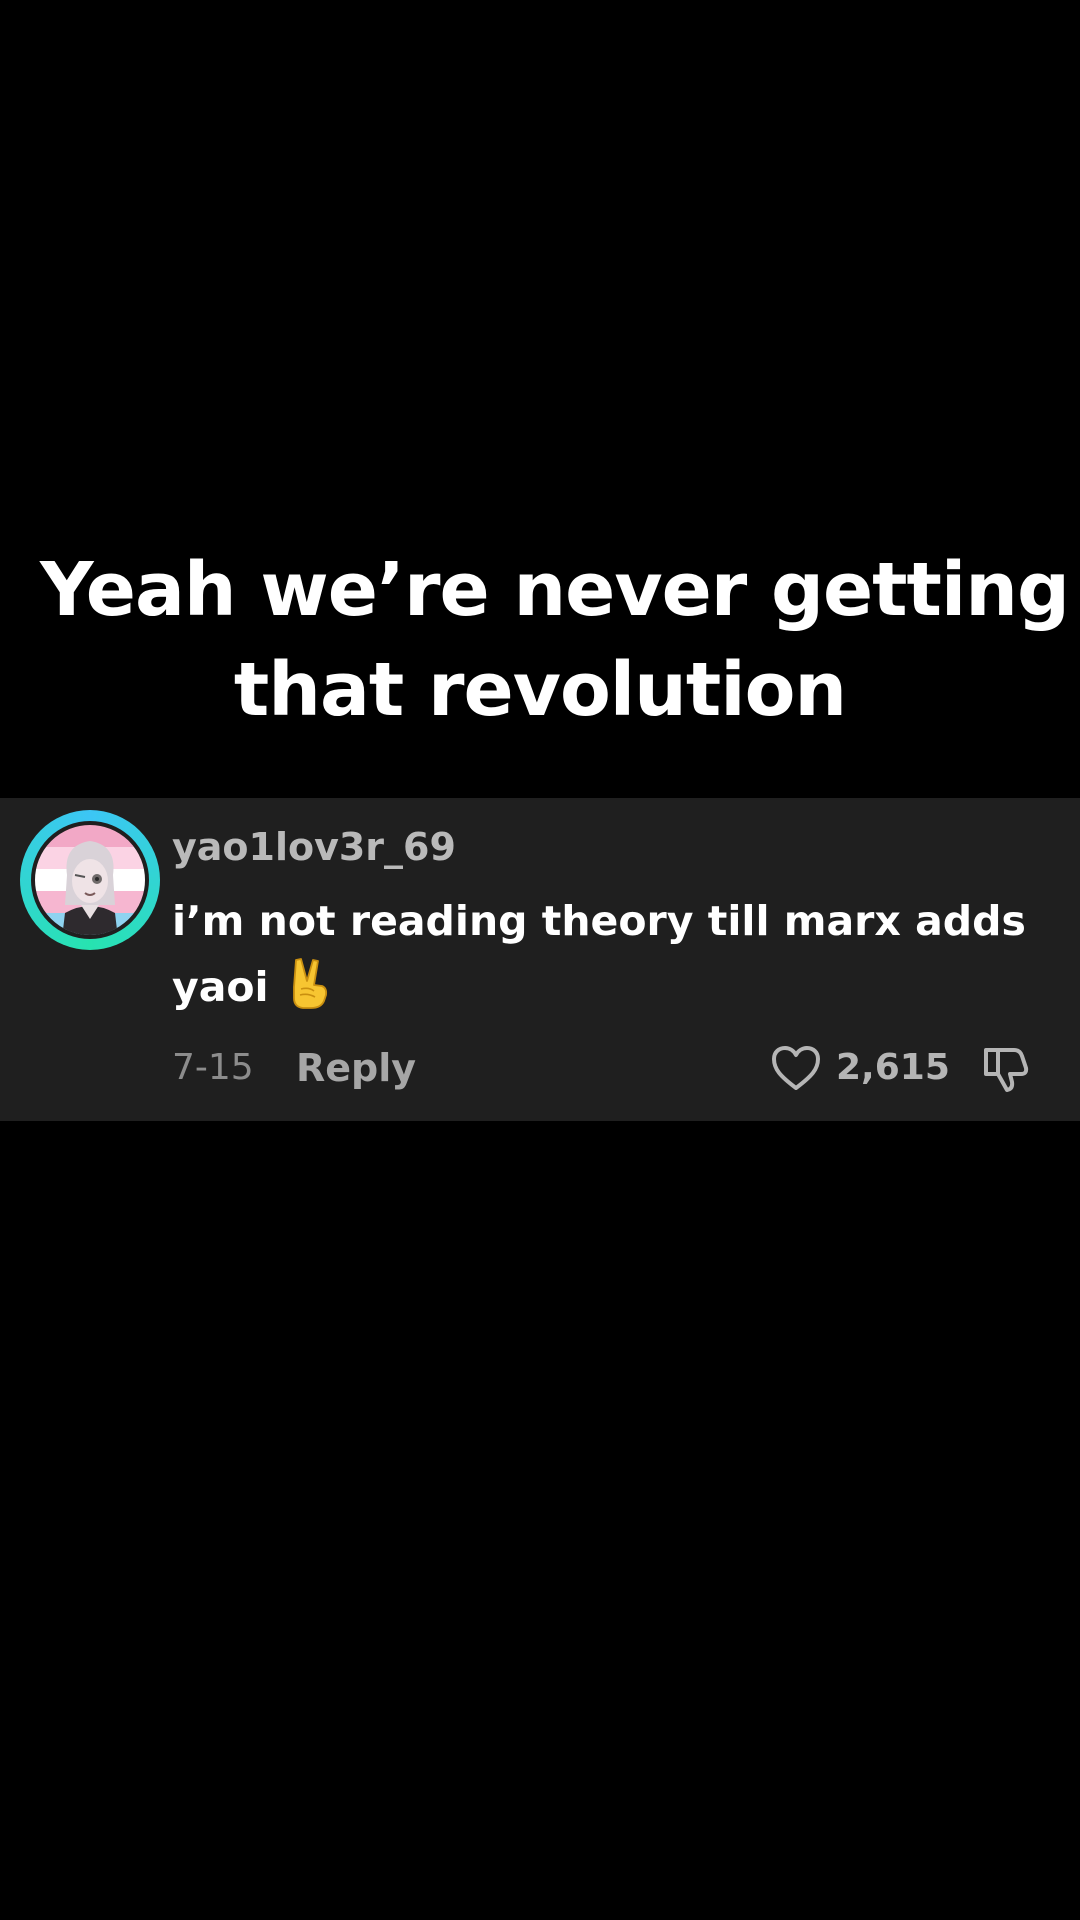 This screenshot has width=1080, height=1920. I want to click on comment-meta-row: 7-15 Reply 2,615, so click(540, 1068).